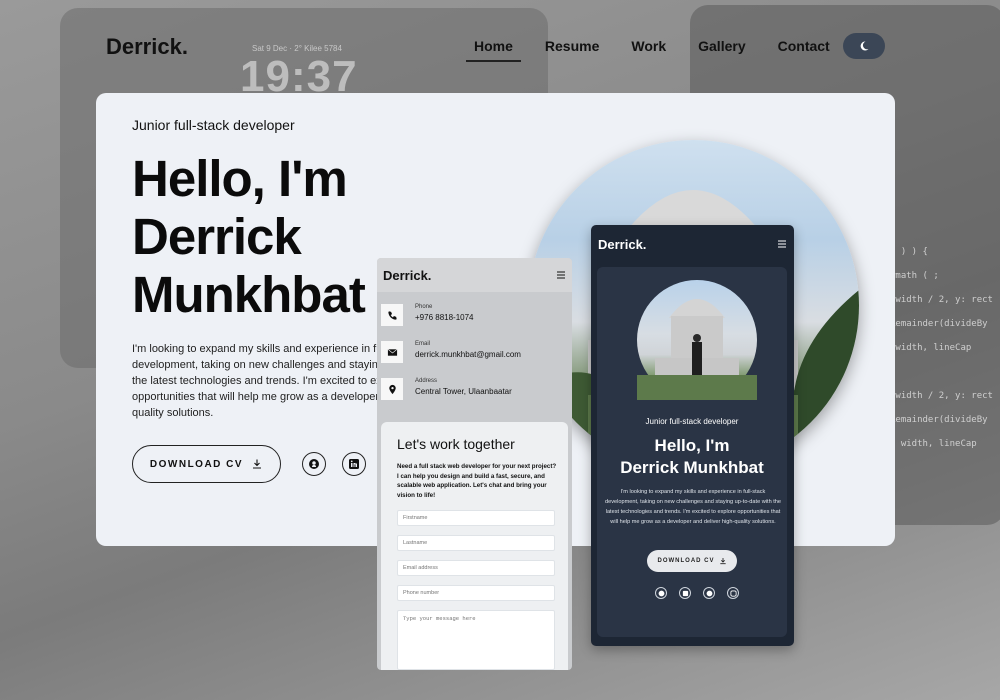 This screenshot has width=1000, height=700. Describe the element at coordinates (392, 315) in the screenshot. I see `phone-icon` at that location.